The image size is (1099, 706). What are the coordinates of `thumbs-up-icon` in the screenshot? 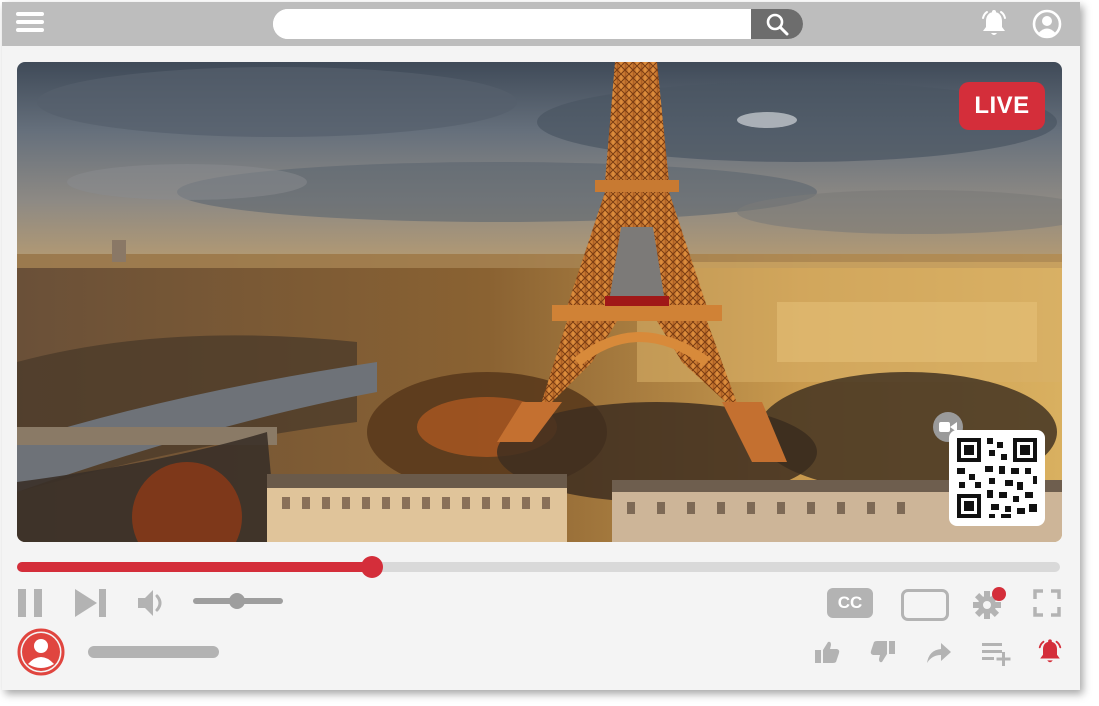 It's located at (827, 652).